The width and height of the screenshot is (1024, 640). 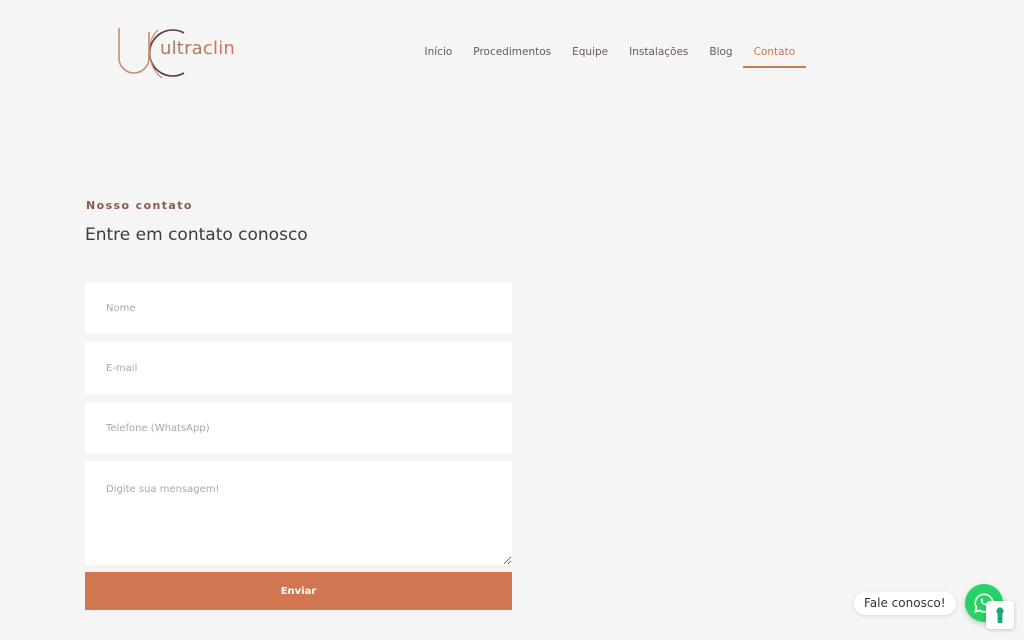 What do you see at coordinates (905, 603) in the screenshot?
I see `chat-label: Fale conosco!` at bounding box center [905, 603].